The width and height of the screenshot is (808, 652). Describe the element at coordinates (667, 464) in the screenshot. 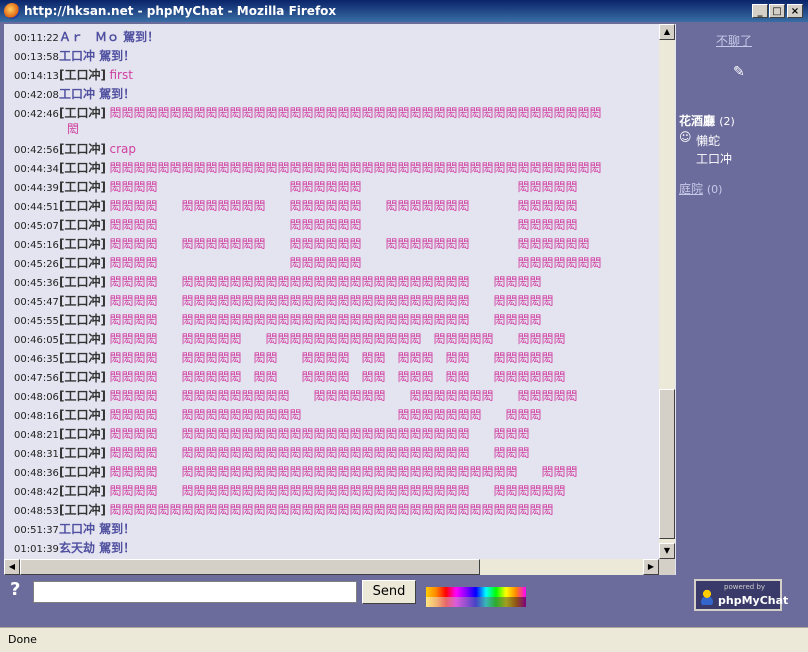

I see `scroll-thumb` at that location.